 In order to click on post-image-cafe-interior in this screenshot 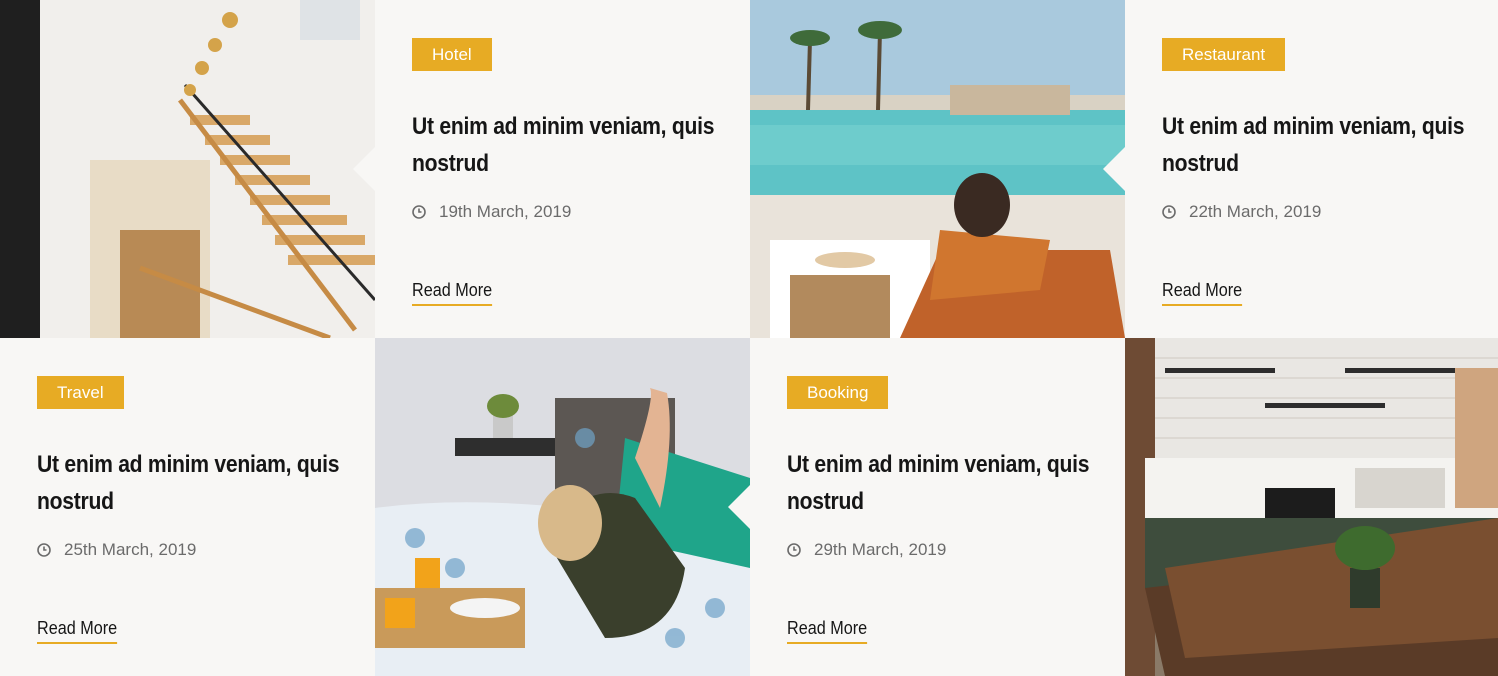, I will do `click(1311, 507)`.